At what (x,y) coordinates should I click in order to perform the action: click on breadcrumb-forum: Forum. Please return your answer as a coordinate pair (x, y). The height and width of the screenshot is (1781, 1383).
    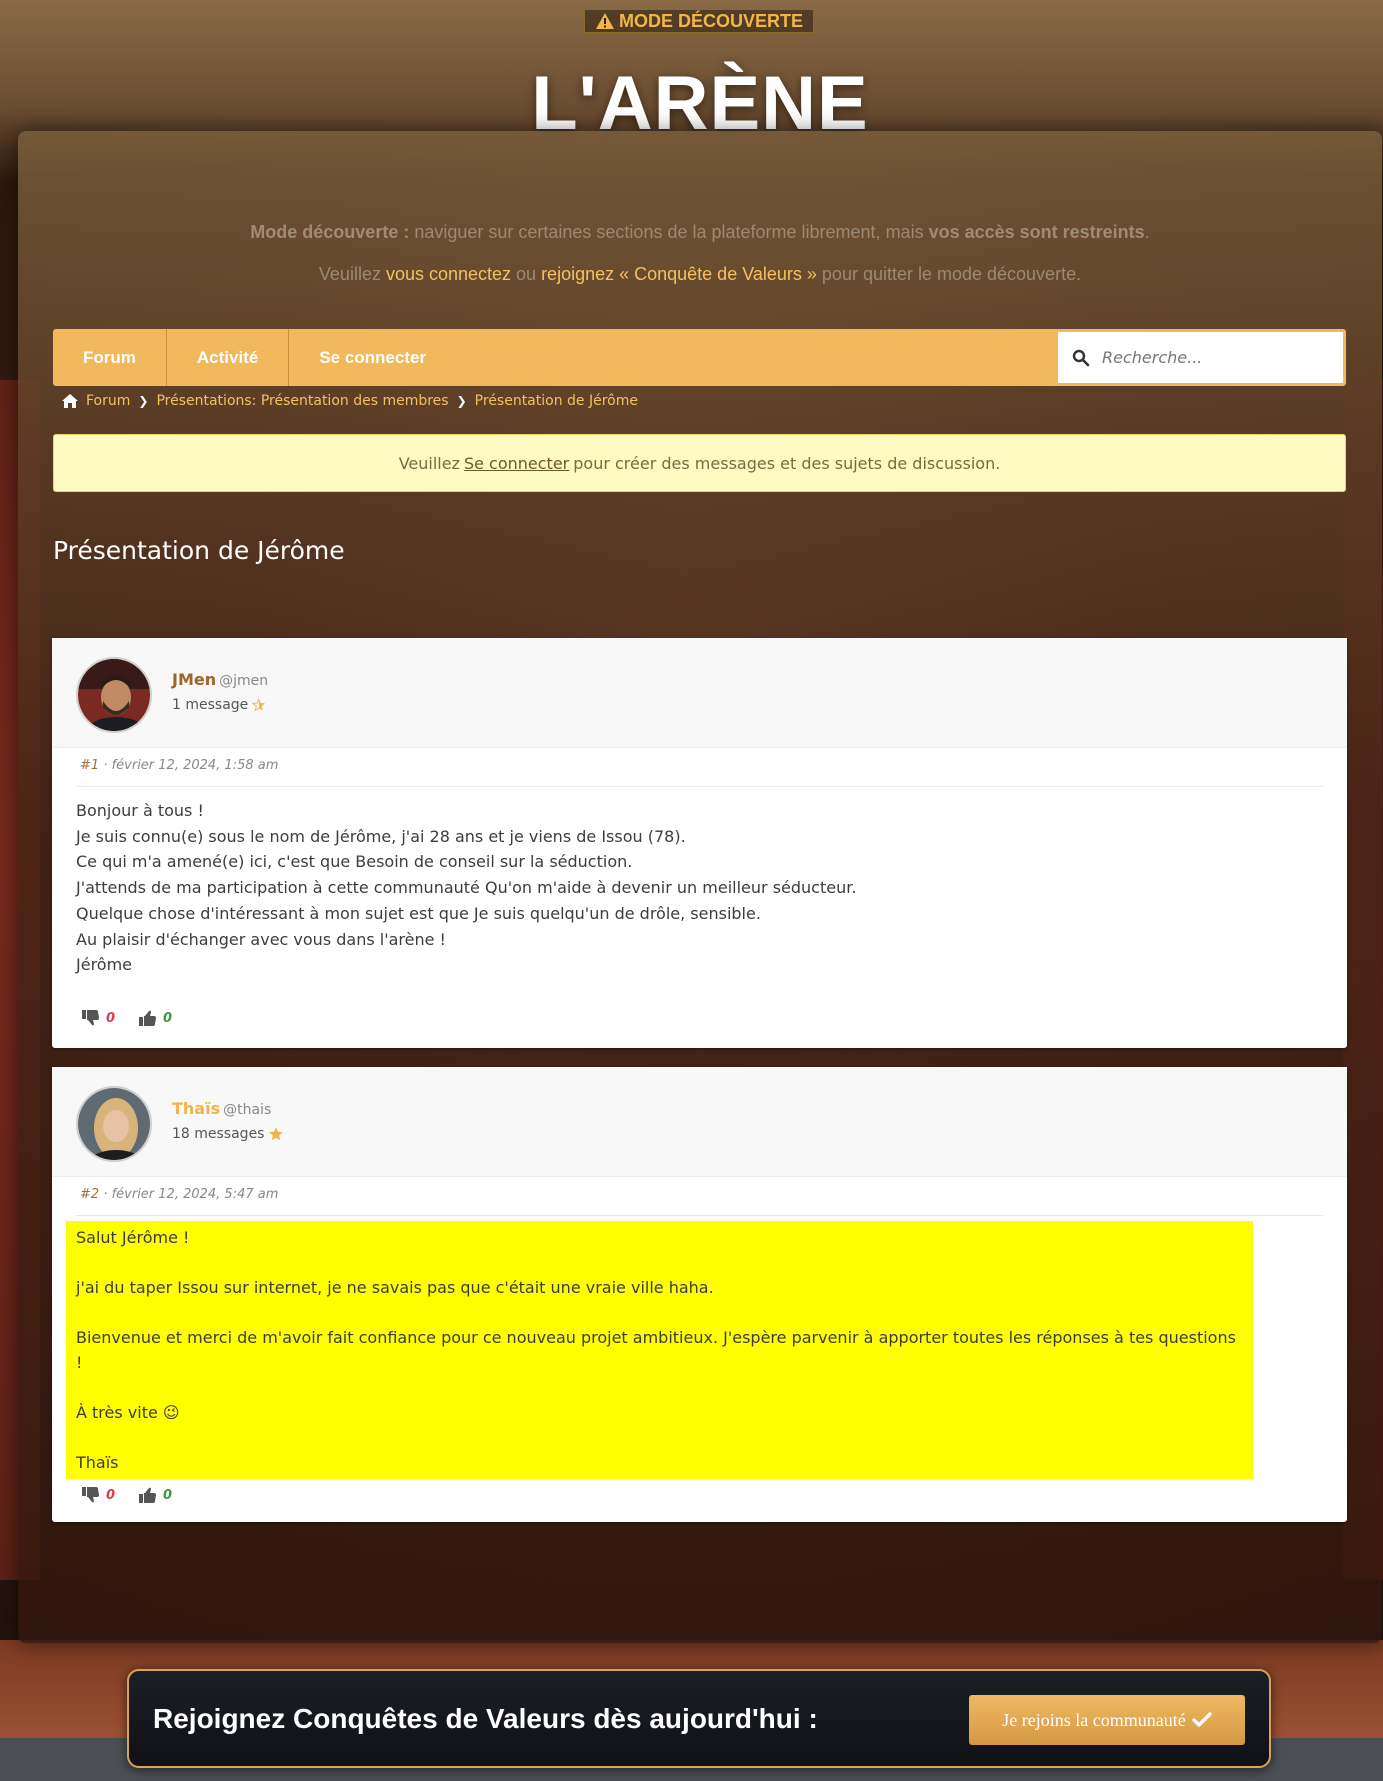
    Looking at the image, I should click on (108, 401).